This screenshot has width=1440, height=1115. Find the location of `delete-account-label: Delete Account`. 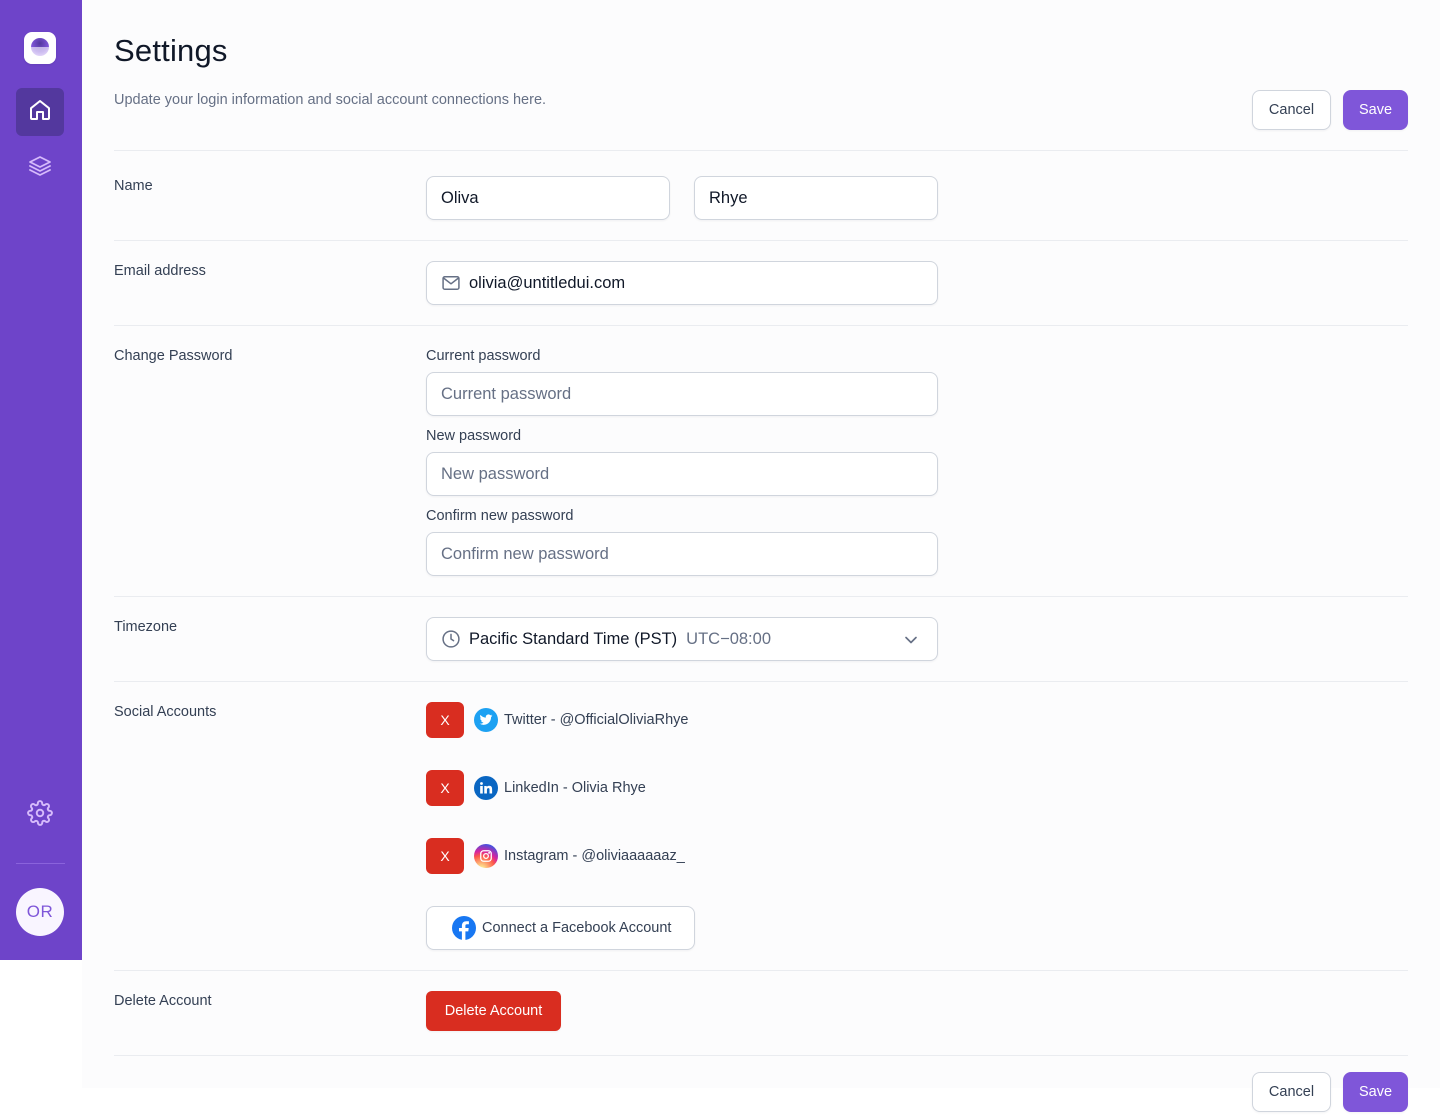

delete-account-label: Delete Account is located at coordinates (163, 1001).